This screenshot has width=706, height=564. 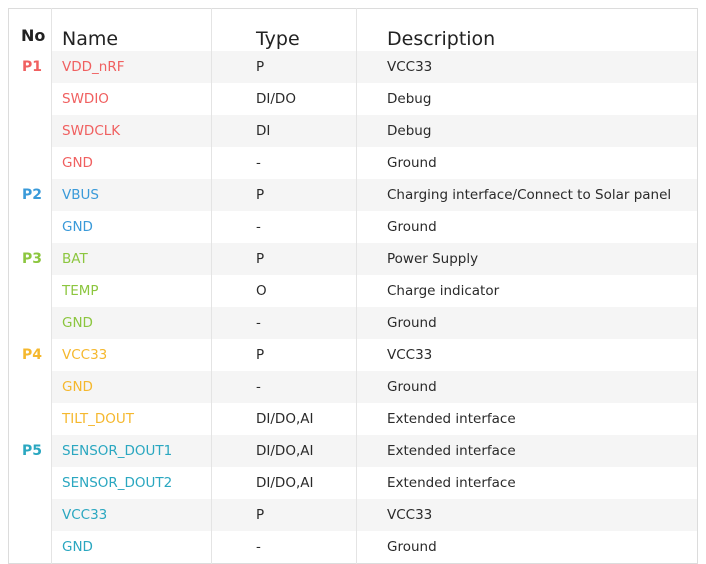 What do you see at coordinates (527, 29) in the screenshot?
I see `header-description: Description` at bounding box center [527, 29].